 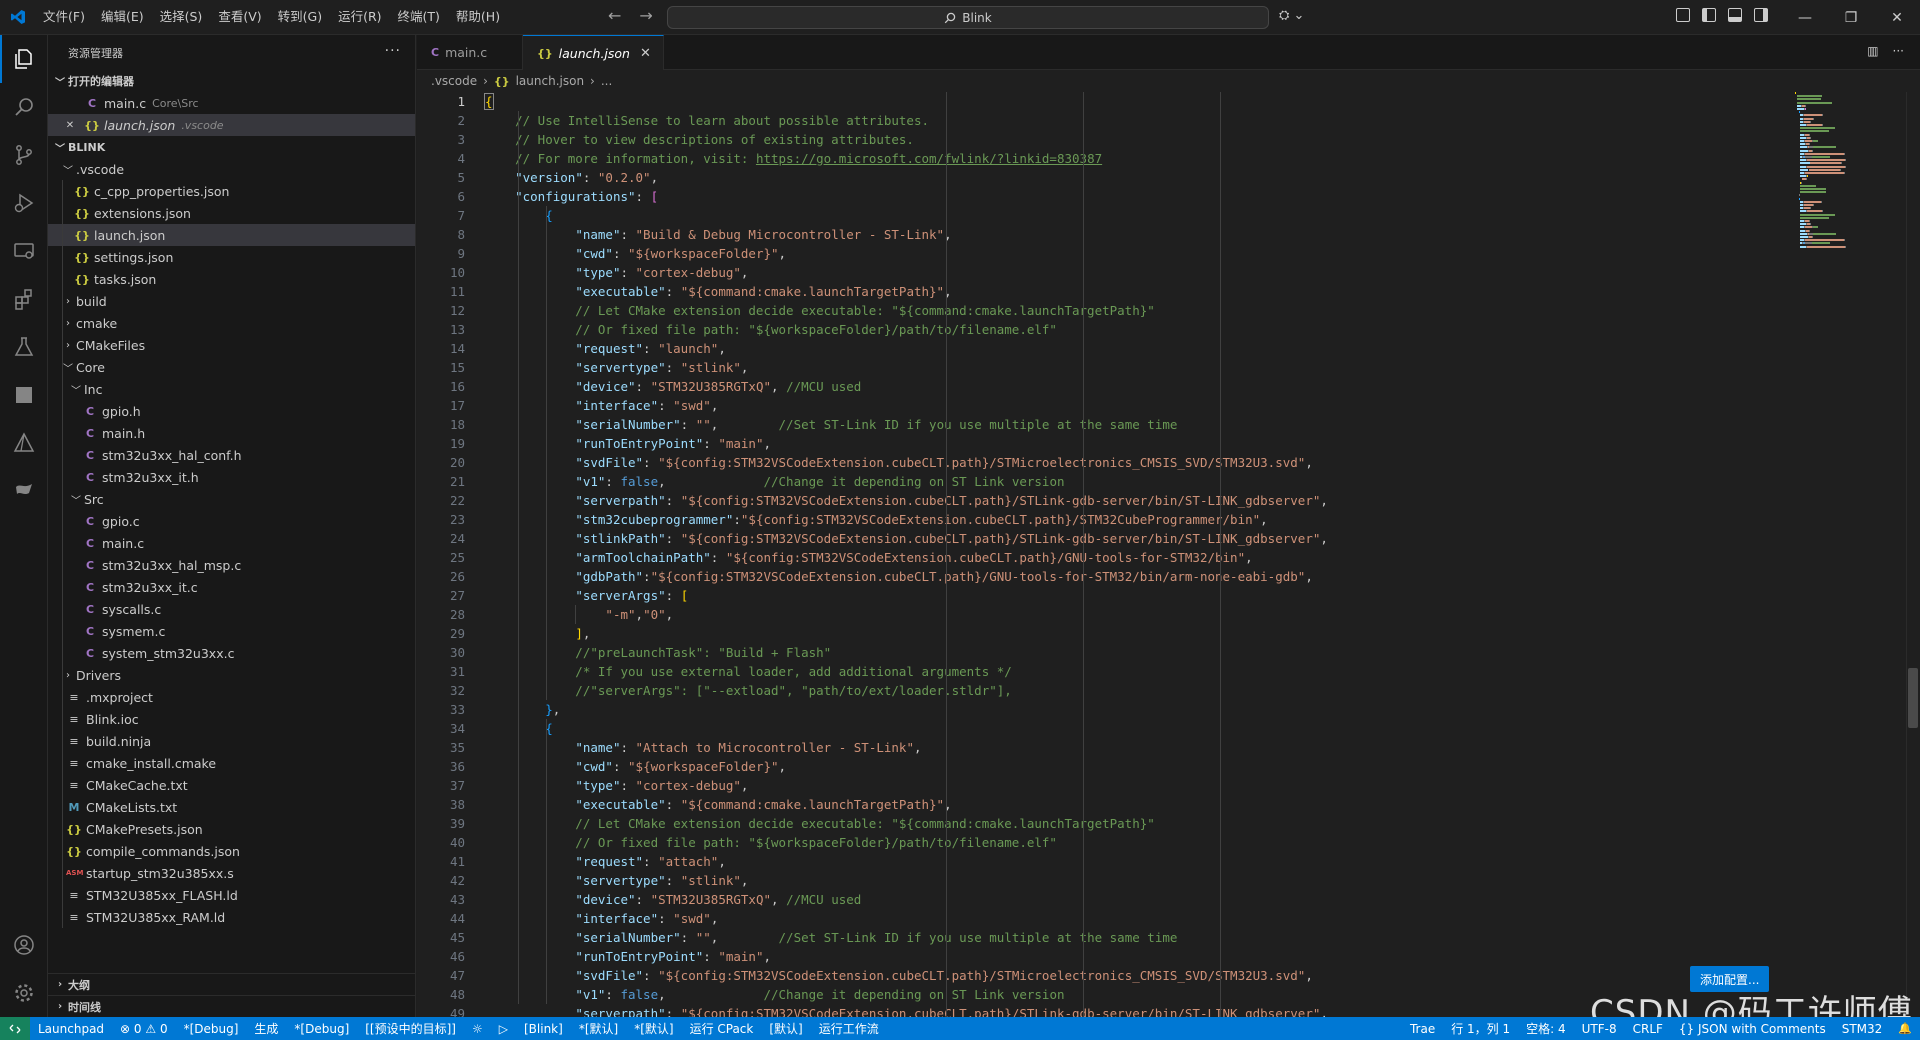 I want to click on explorer-icon, so click(x=24, y=59).